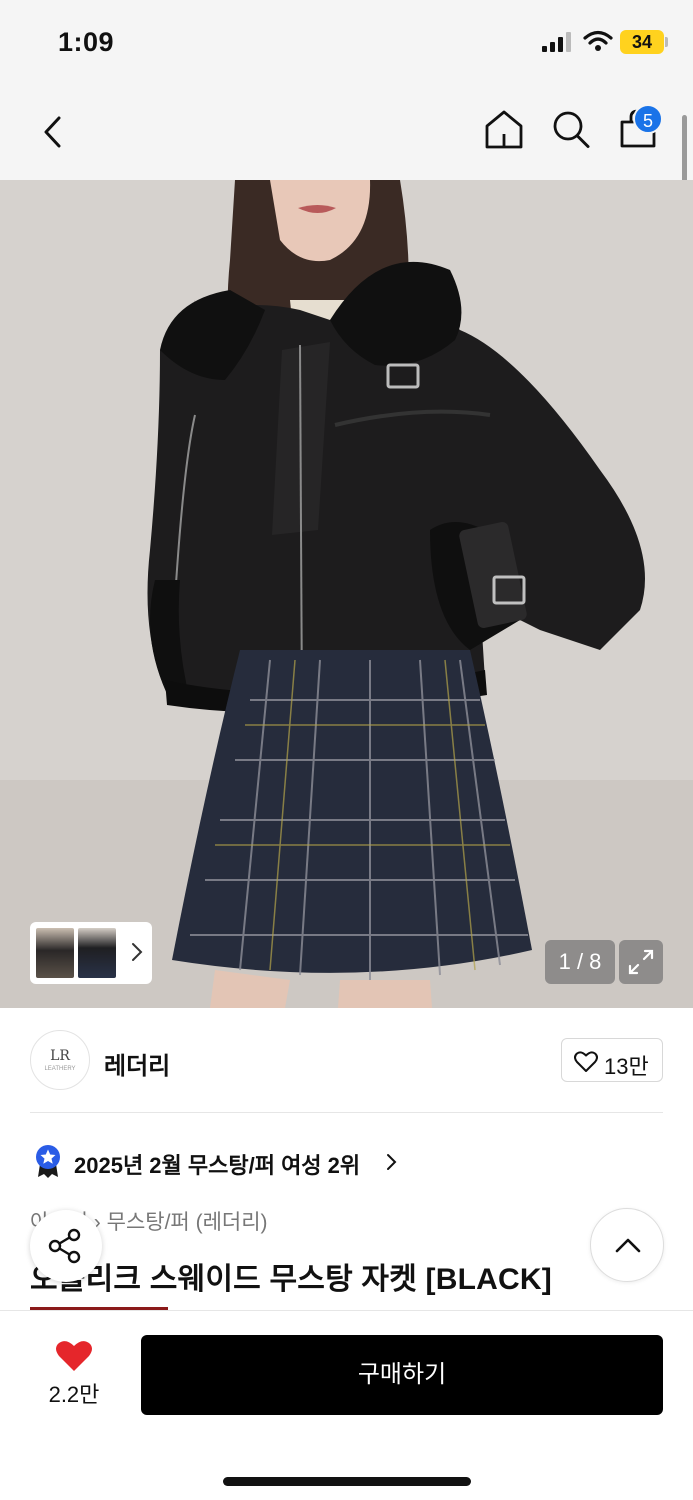  I want to click on brand-logo: LR LEATHERY, so click(60, 1060).